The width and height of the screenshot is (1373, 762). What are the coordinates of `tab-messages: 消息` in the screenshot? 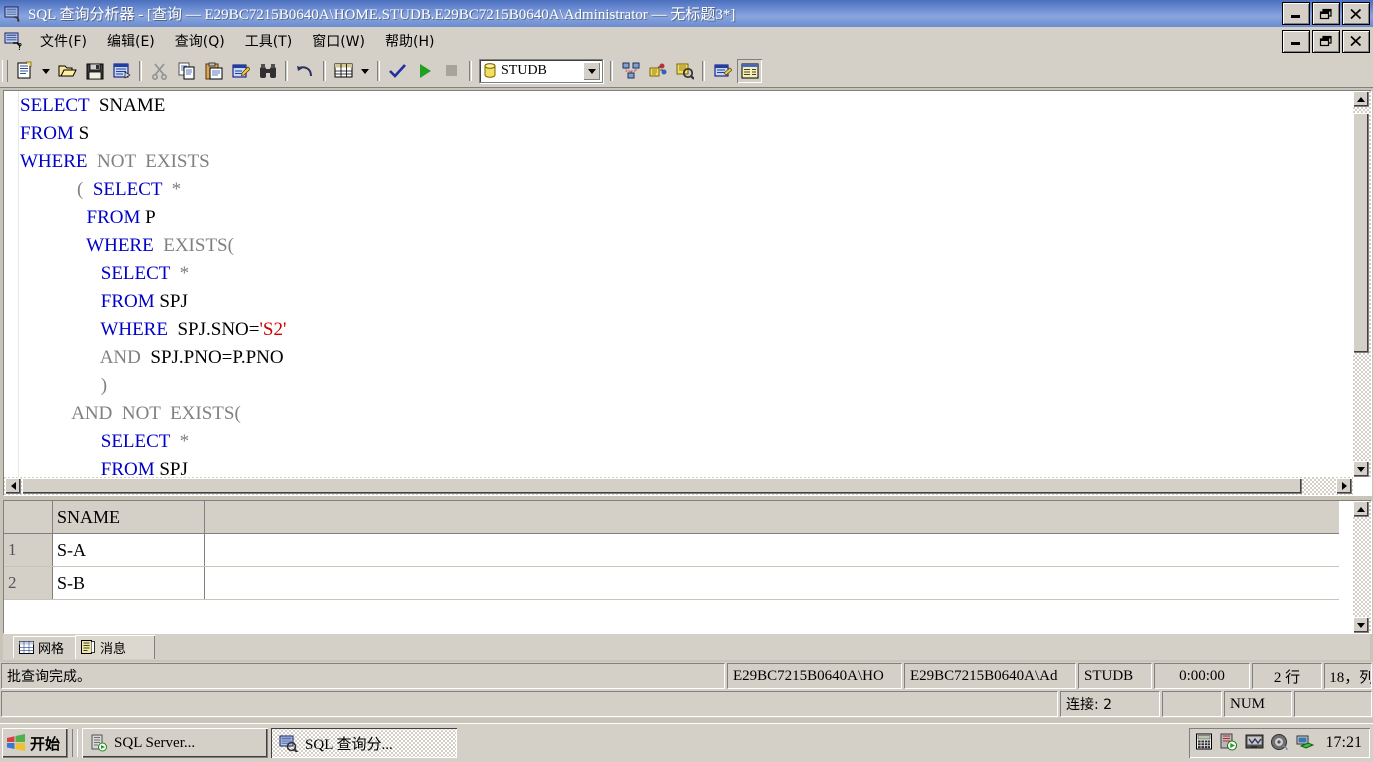 It's located at (115, 647).